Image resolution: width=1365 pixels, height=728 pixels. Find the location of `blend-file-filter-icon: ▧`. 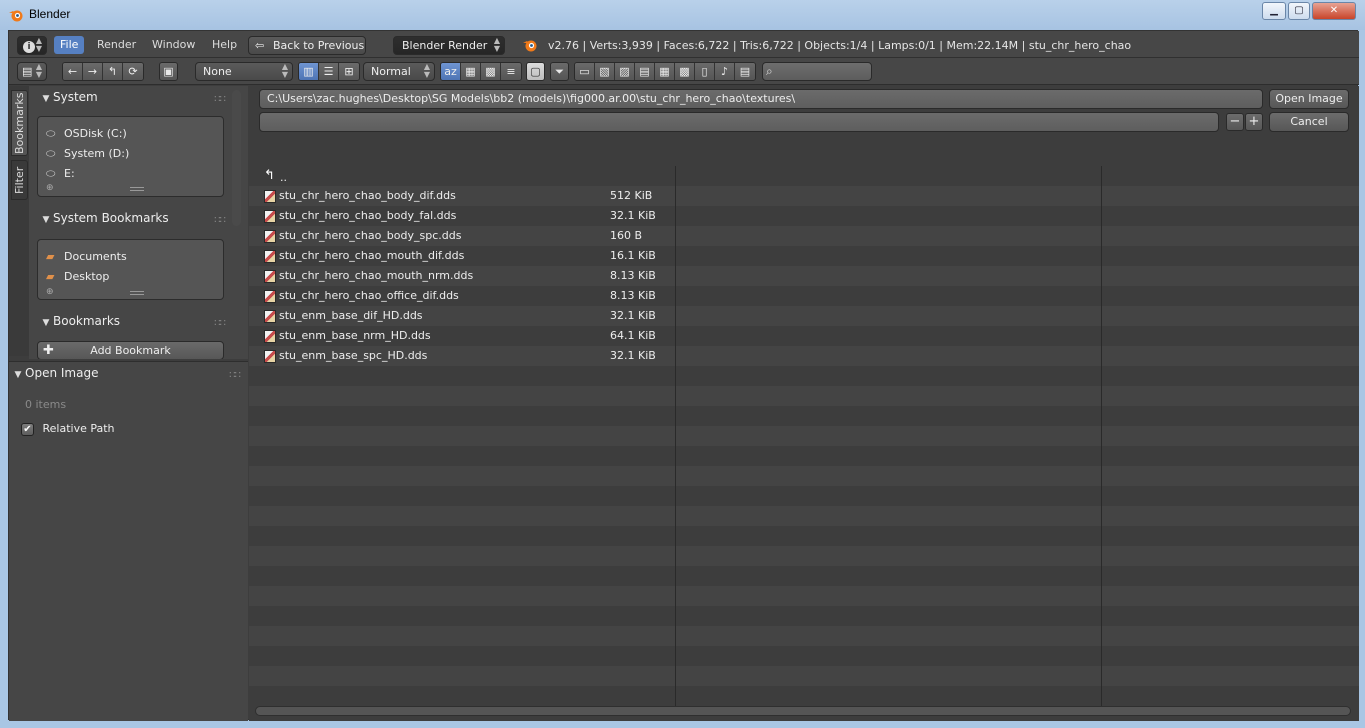

blend-file-filter-icon: ▧ is located at coordinates (605, 71).